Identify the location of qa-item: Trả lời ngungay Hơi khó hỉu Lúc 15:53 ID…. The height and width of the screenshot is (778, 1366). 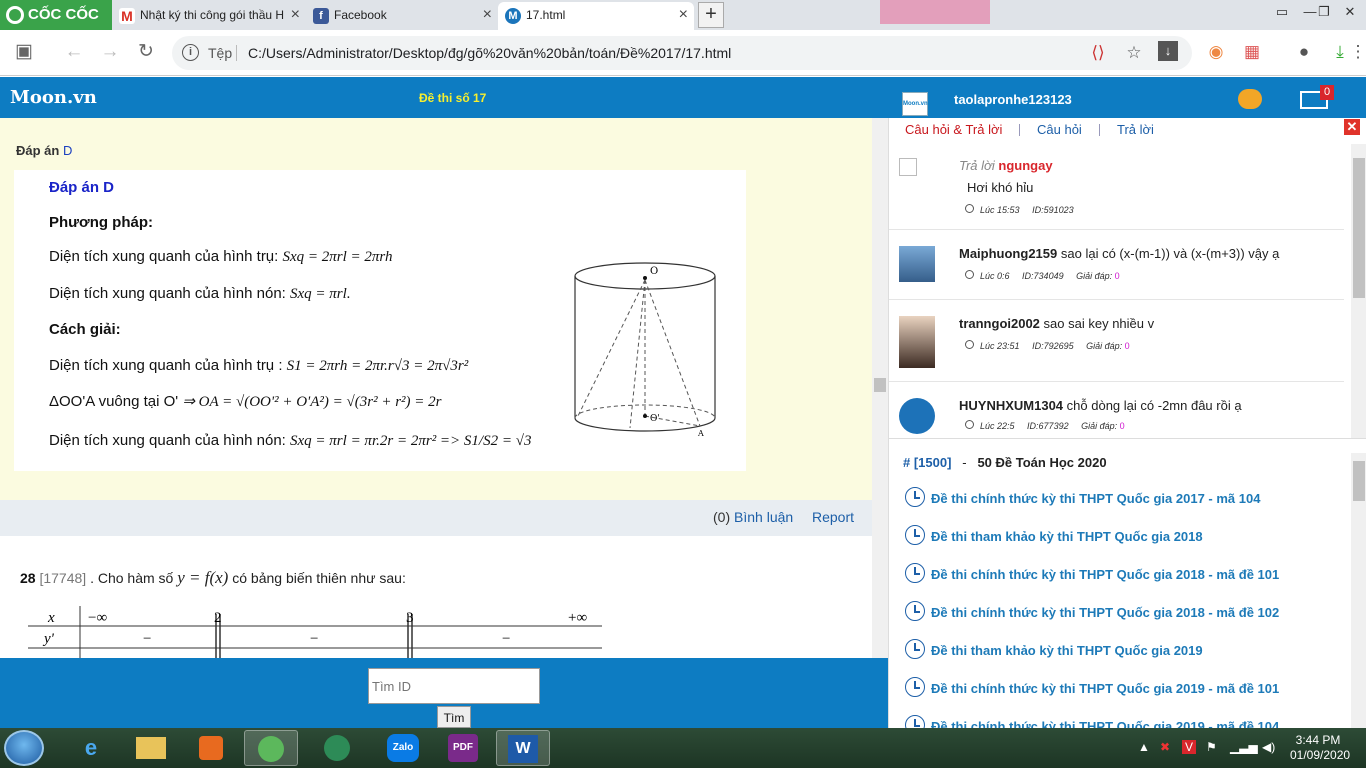
(1116, 189).